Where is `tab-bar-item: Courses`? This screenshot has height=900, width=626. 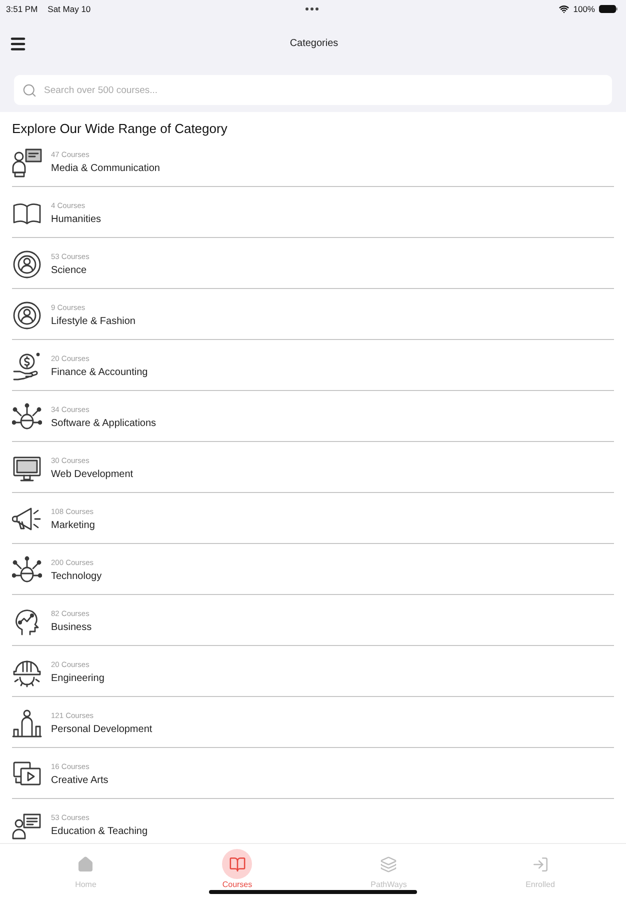
tab-bar-item: Courses is located at coordinates (237, 867).